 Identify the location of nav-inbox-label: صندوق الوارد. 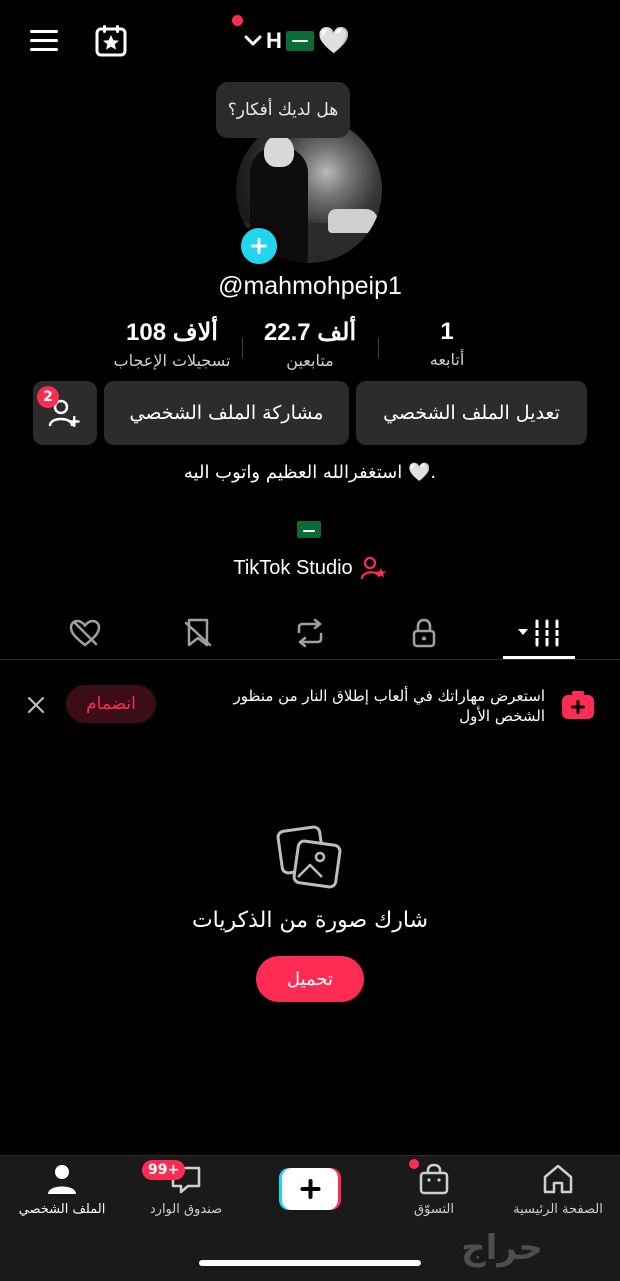
(186, 1209).